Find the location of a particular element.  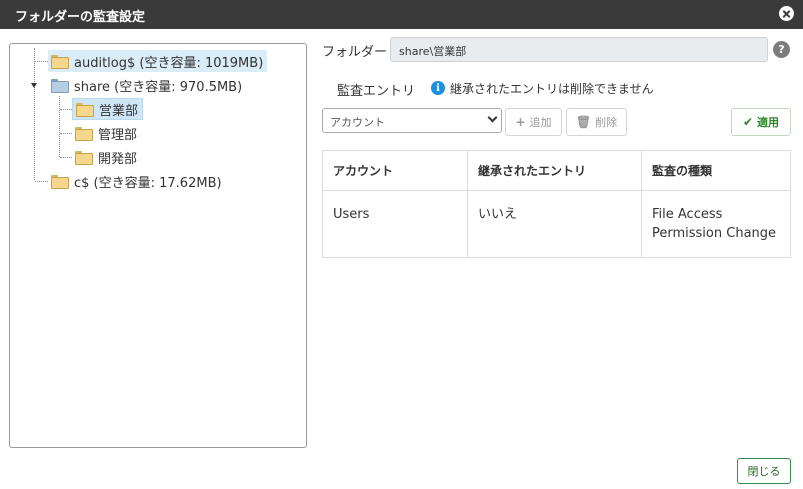

tree-node-share: share (空き容量: 970.5MB) is located at coordinates (147, 85).